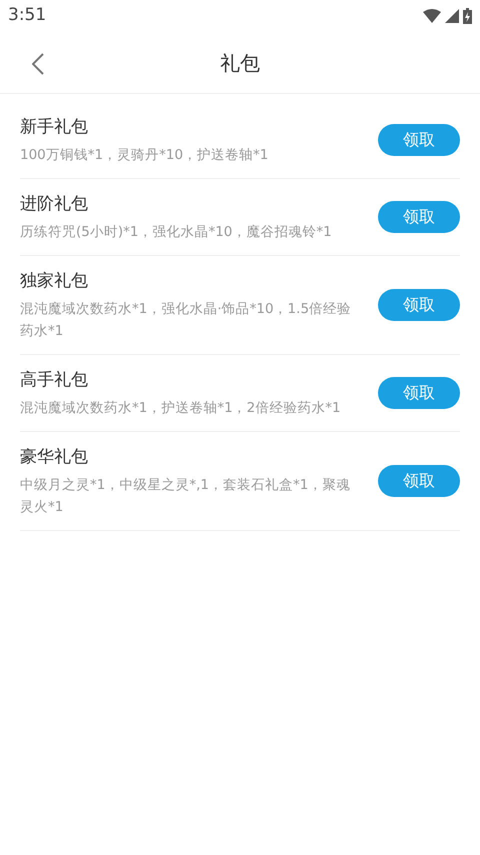  Describe the element at coordinates (452, 16) in the screenshot. I see `signal-icon` at that location.